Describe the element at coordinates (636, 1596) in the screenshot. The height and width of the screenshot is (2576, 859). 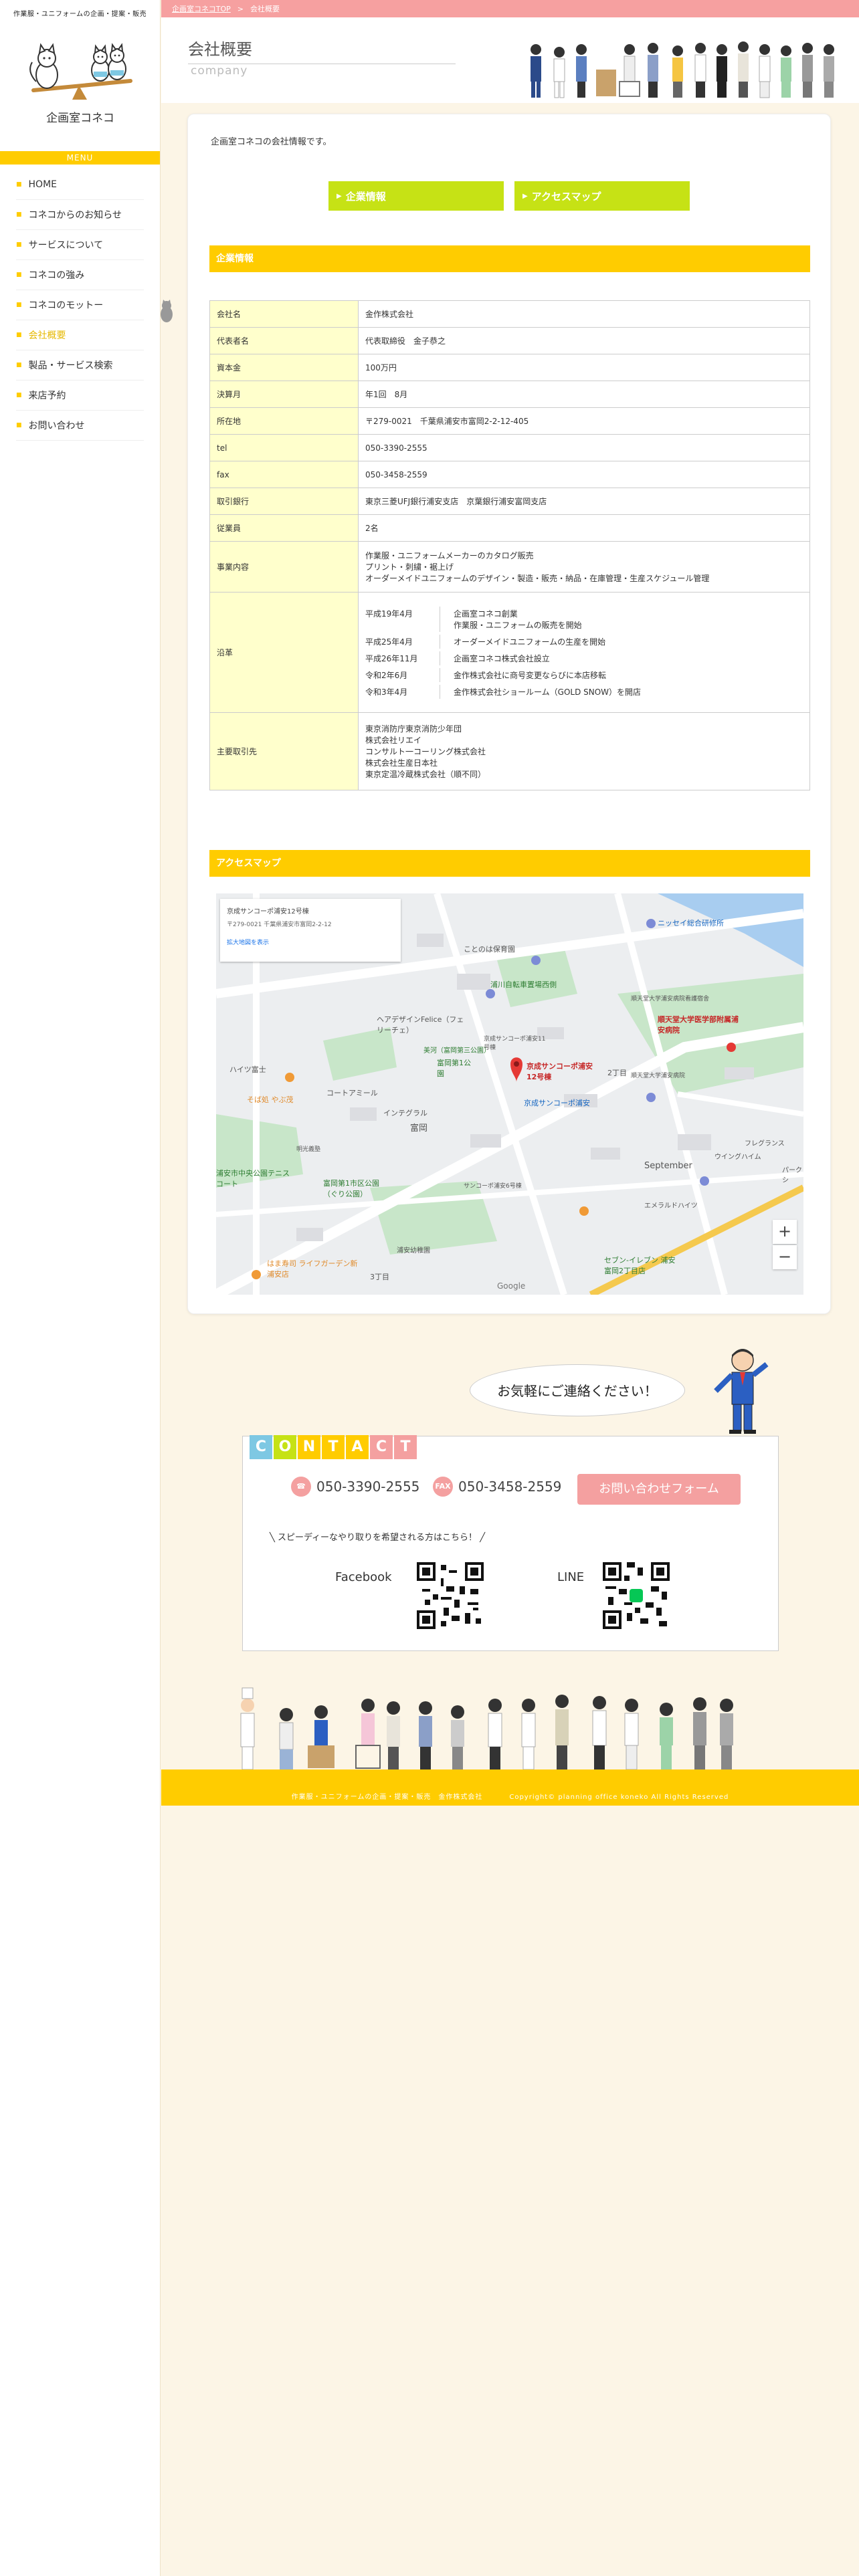
I see `line-qr-icon` at that location.